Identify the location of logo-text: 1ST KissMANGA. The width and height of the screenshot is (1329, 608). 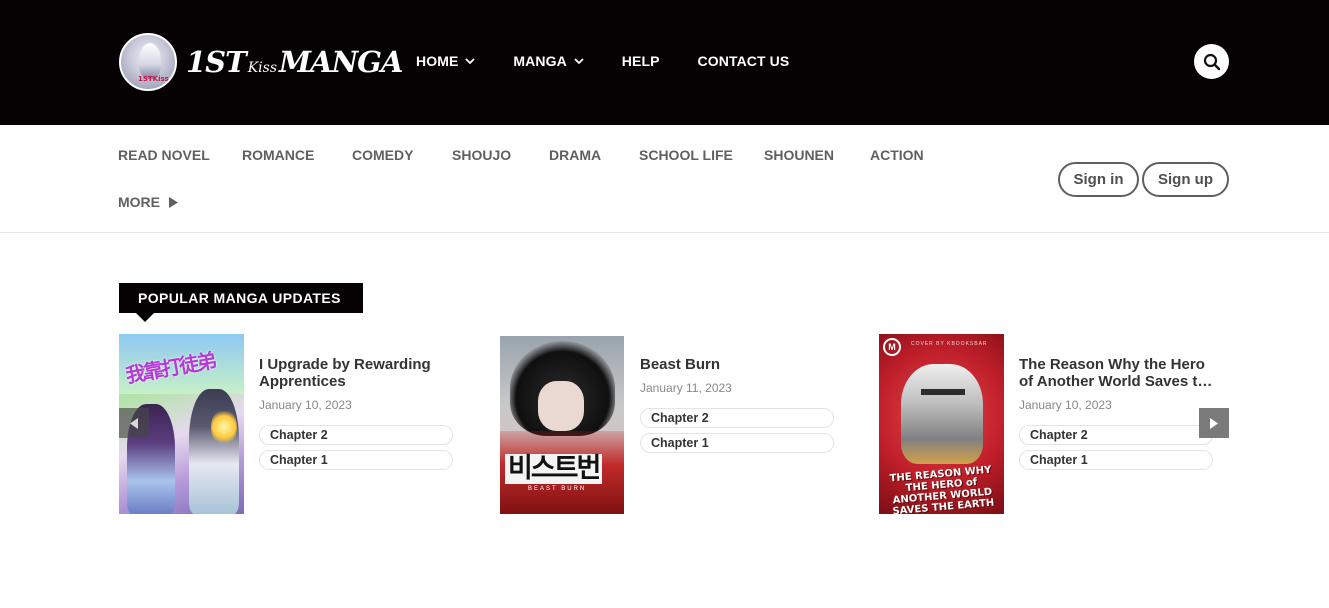
(294, 61).